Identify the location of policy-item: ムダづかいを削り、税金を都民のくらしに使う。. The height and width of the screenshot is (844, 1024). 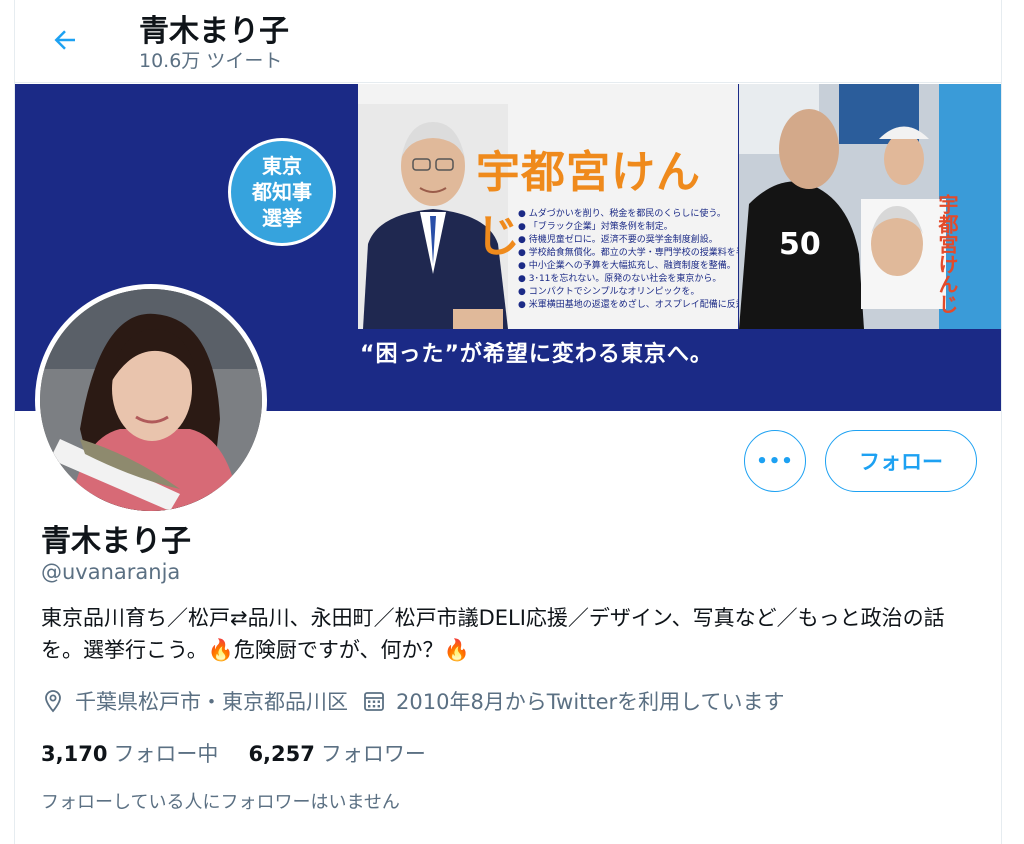
(645, 214).